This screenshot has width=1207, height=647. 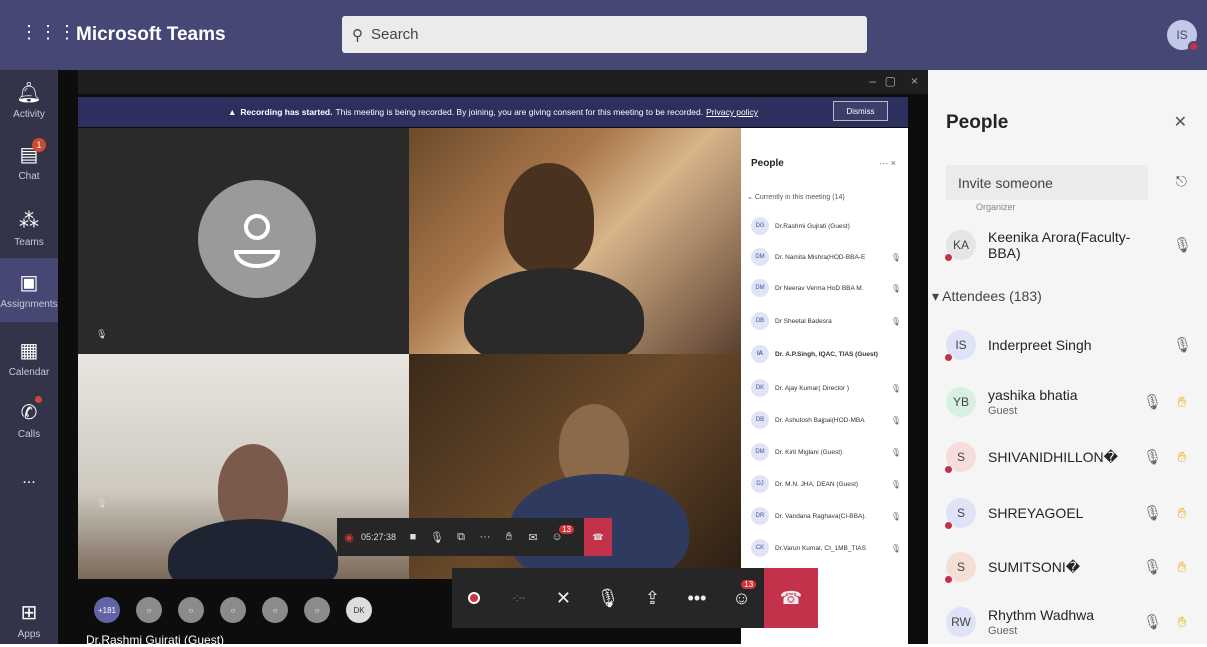 I want to click on list-item: DM Dr Neerav Verma HoD BBA M. 🎙︎, so click(x=826, y=288).